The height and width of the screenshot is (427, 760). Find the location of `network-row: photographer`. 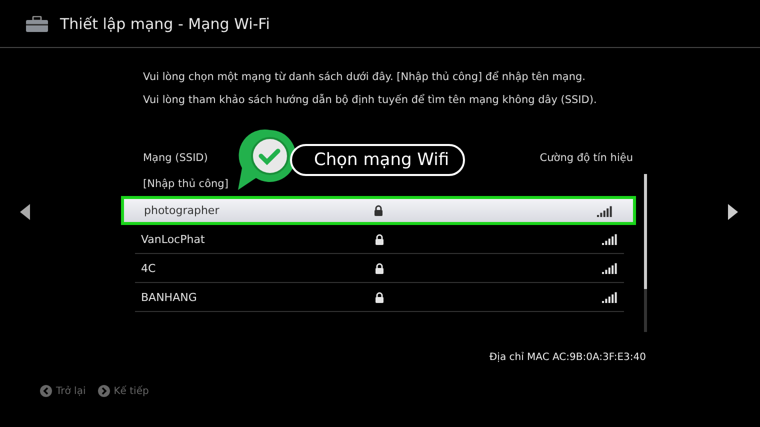

network-row: photographer is located at coordinates (378, 210).